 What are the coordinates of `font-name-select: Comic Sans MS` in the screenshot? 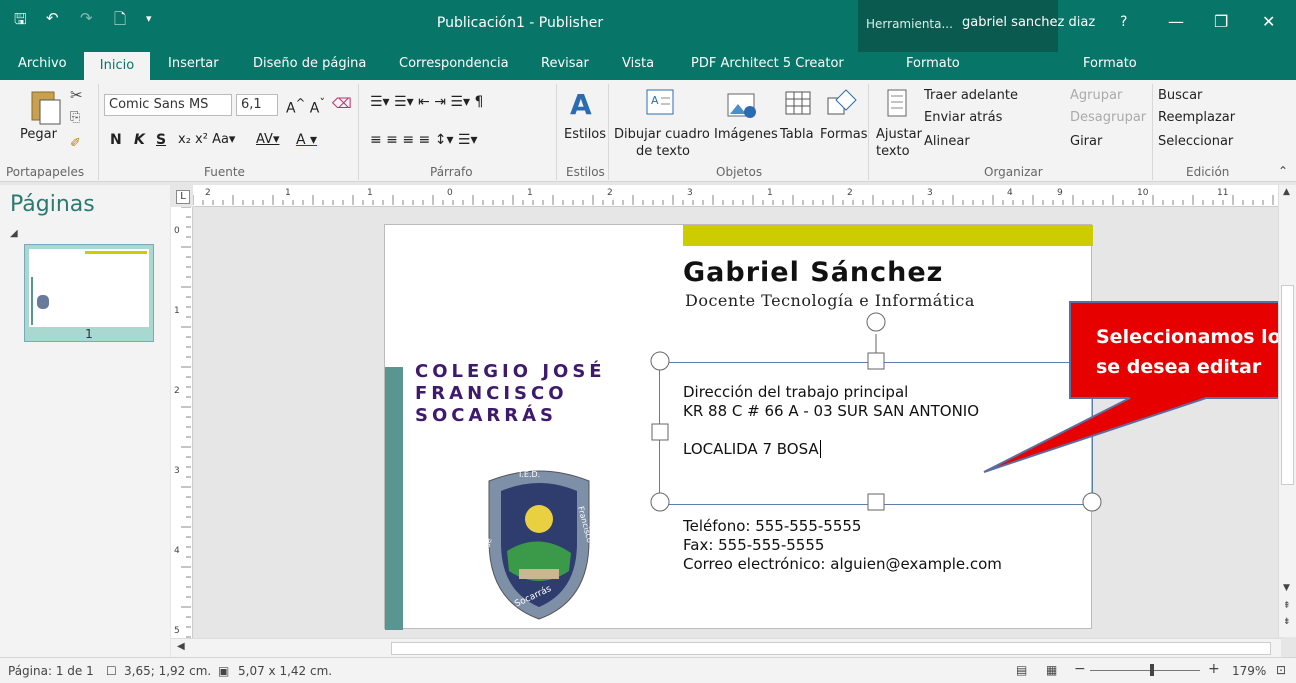 It's located at (168, 105).